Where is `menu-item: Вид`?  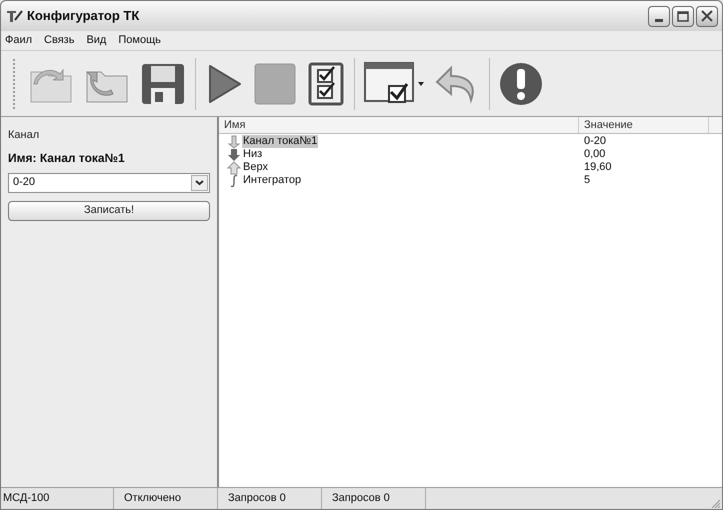
menu-item: Вид is located at coordinates (96, 40).